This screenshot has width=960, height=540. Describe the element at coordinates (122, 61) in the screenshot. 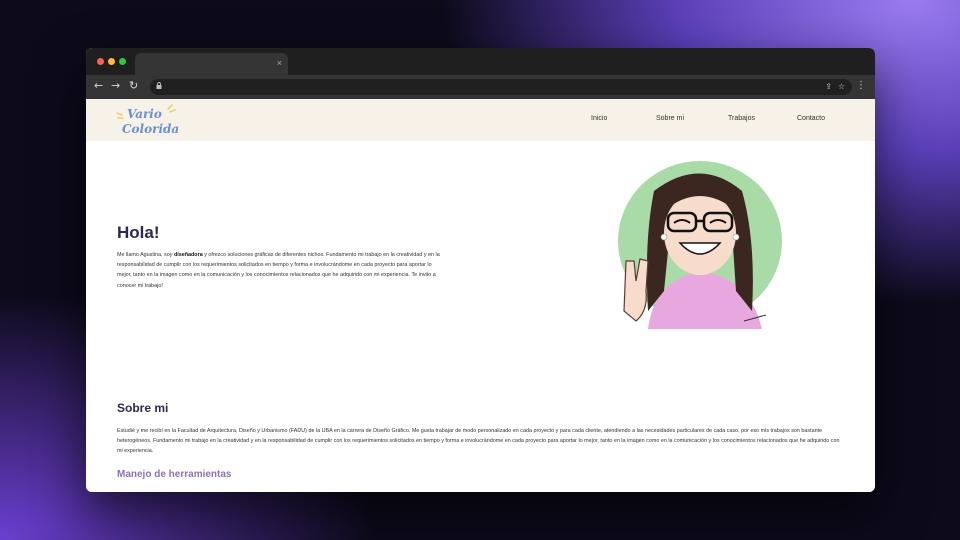

I see `maximize-window-button` at that location.